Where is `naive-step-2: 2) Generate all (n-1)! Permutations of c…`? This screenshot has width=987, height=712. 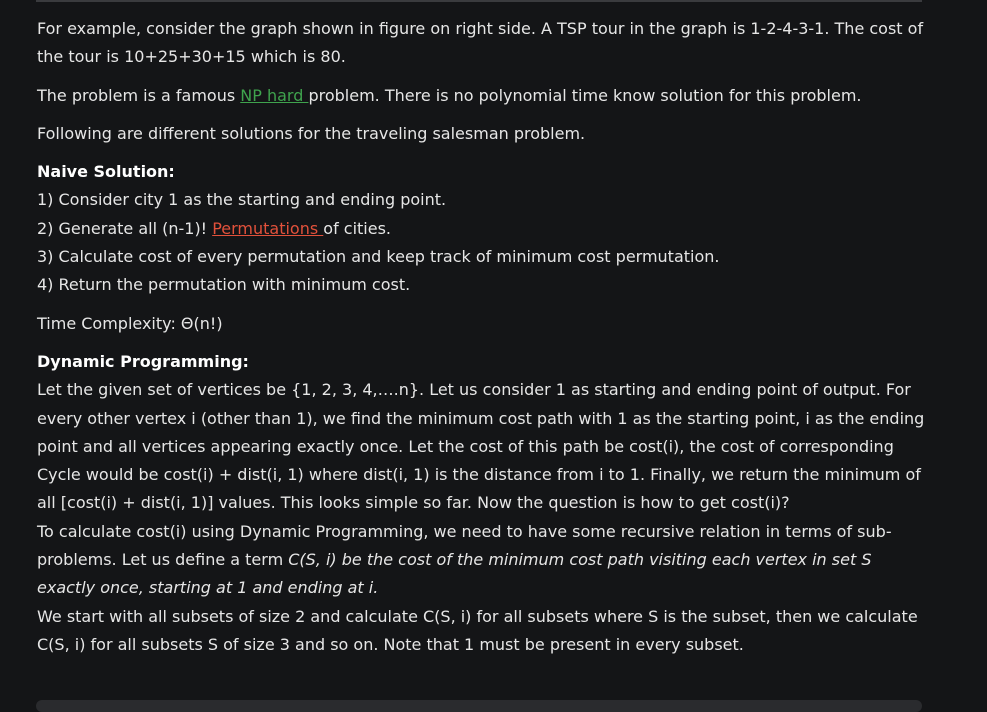 naive-step-2: 2) Generate all (n-1)! Permutations of c… is located at coordinates (483, 229).